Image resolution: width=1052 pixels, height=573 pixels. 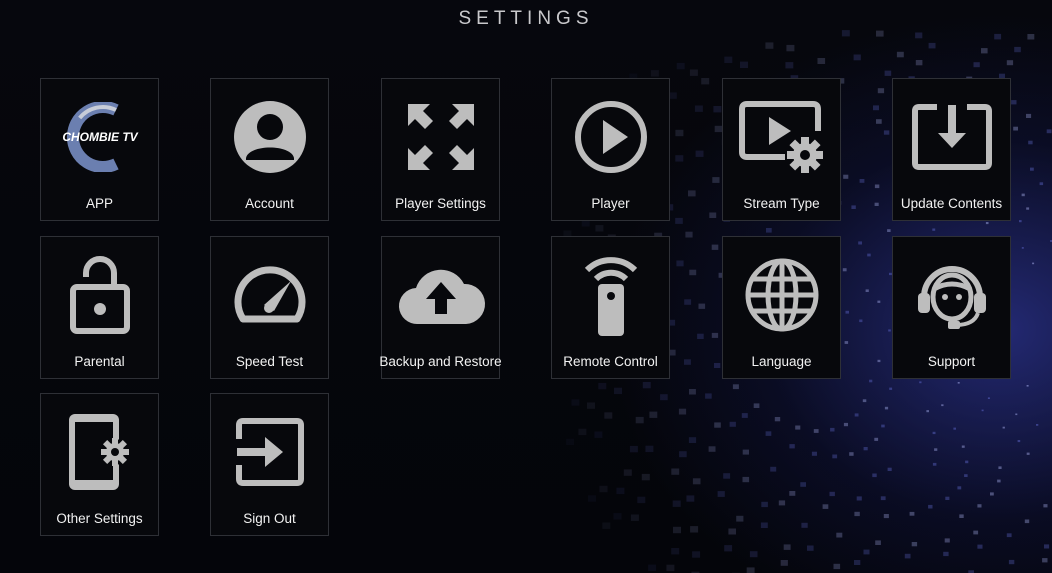 I want to click on fullscreen-icon, so click(x=440, y=135).